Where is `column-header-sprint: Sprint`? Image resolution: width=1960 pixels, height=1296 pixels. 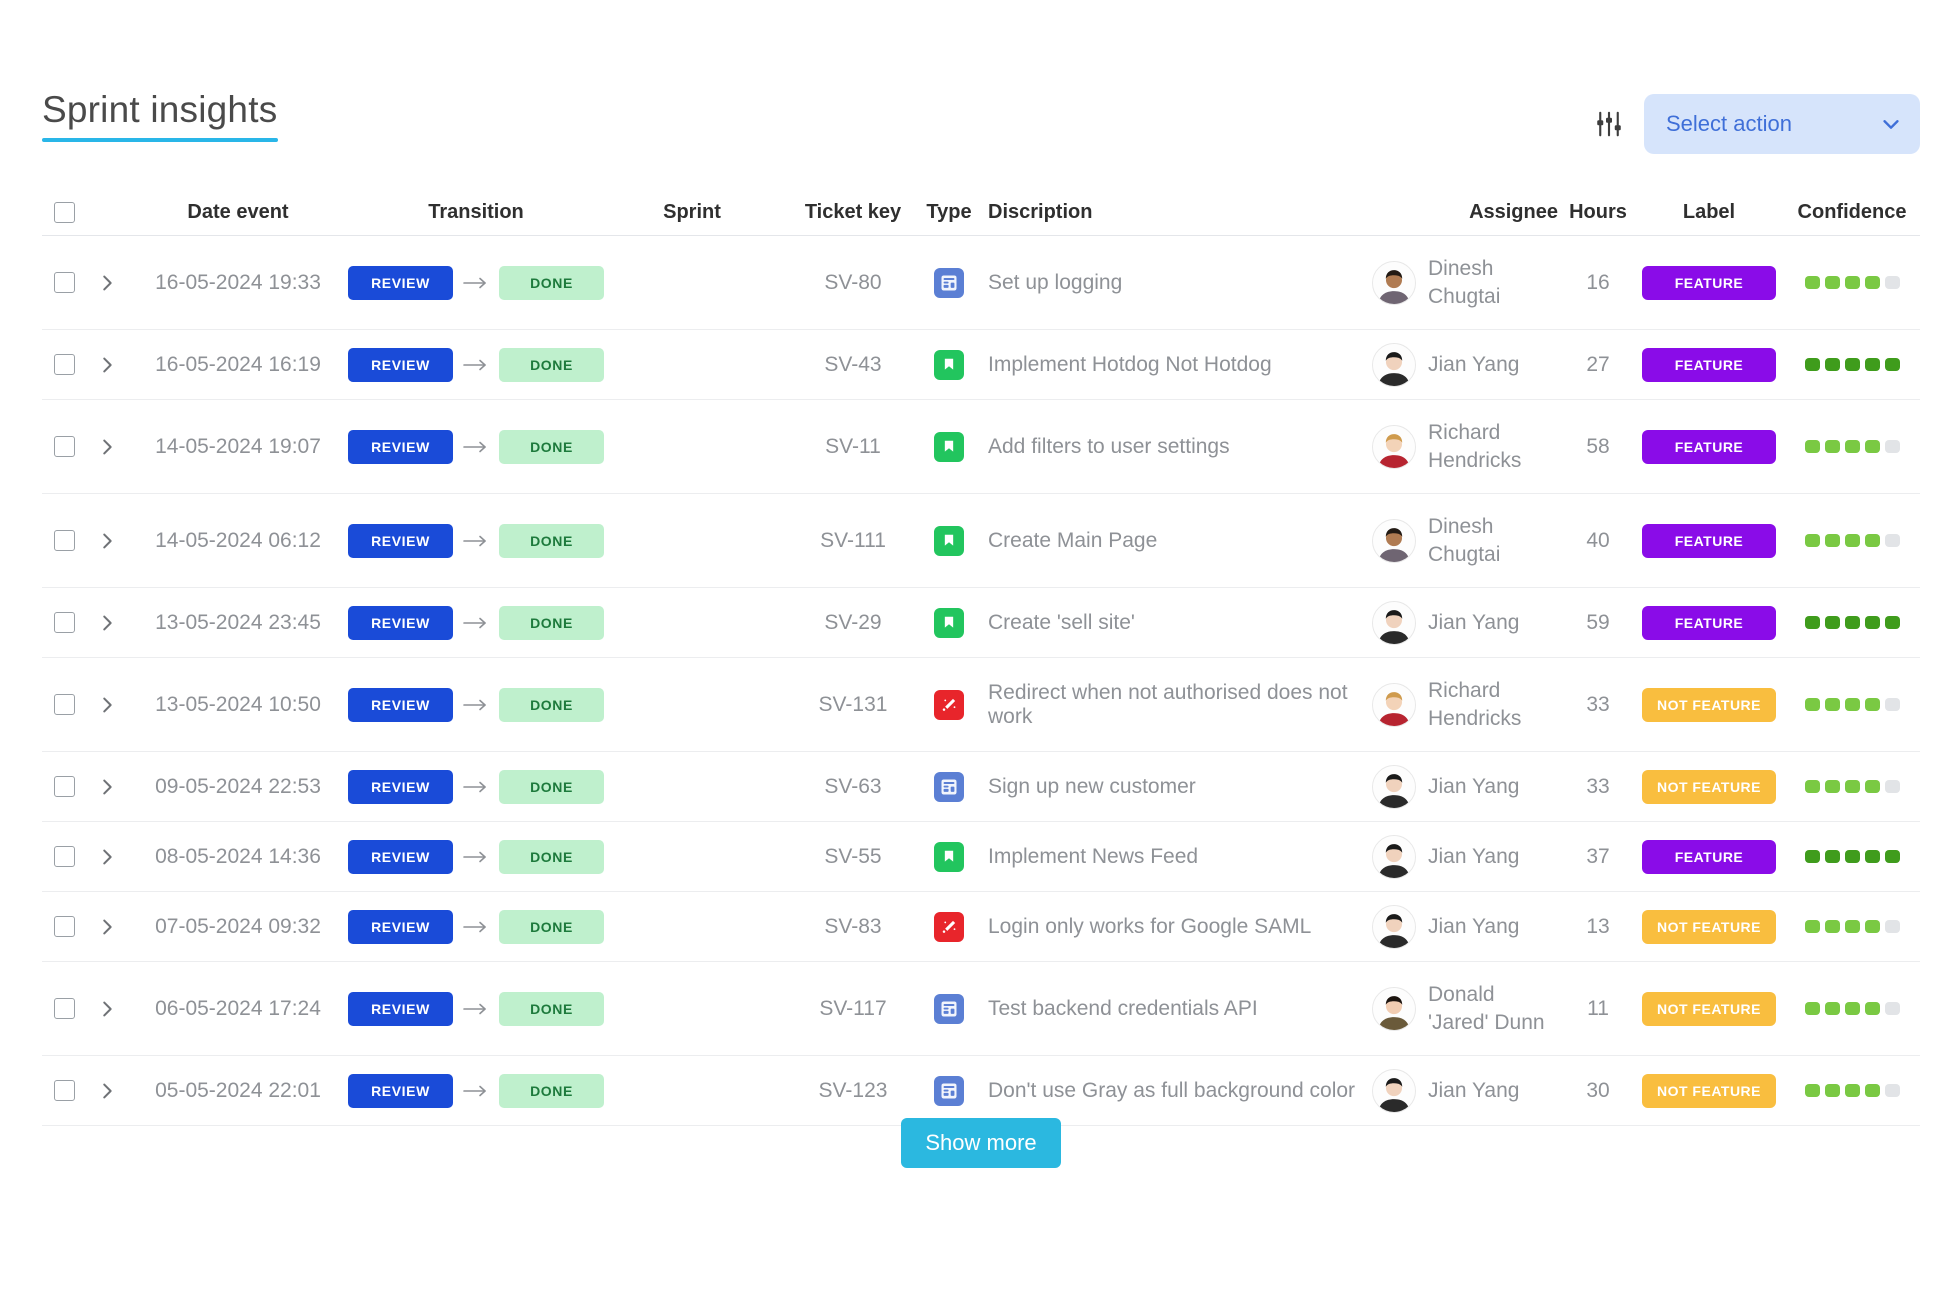
column-header-sprint: Sprint is located at coordinates (692, 212).